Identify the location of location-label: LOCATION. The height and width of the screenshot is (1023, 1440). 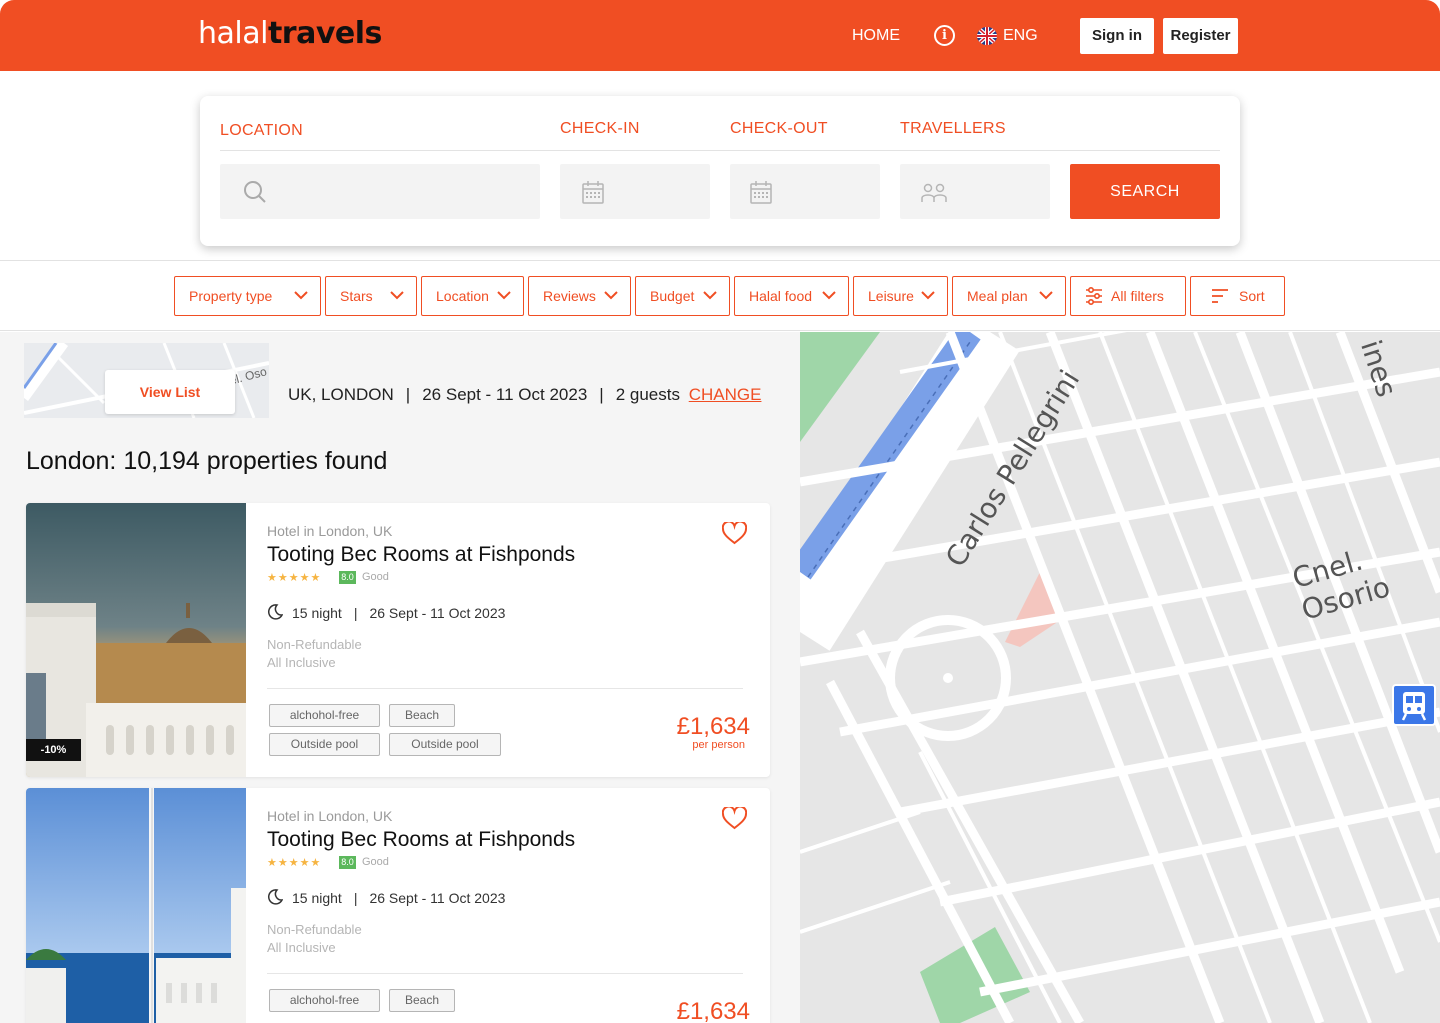
(262, 130).